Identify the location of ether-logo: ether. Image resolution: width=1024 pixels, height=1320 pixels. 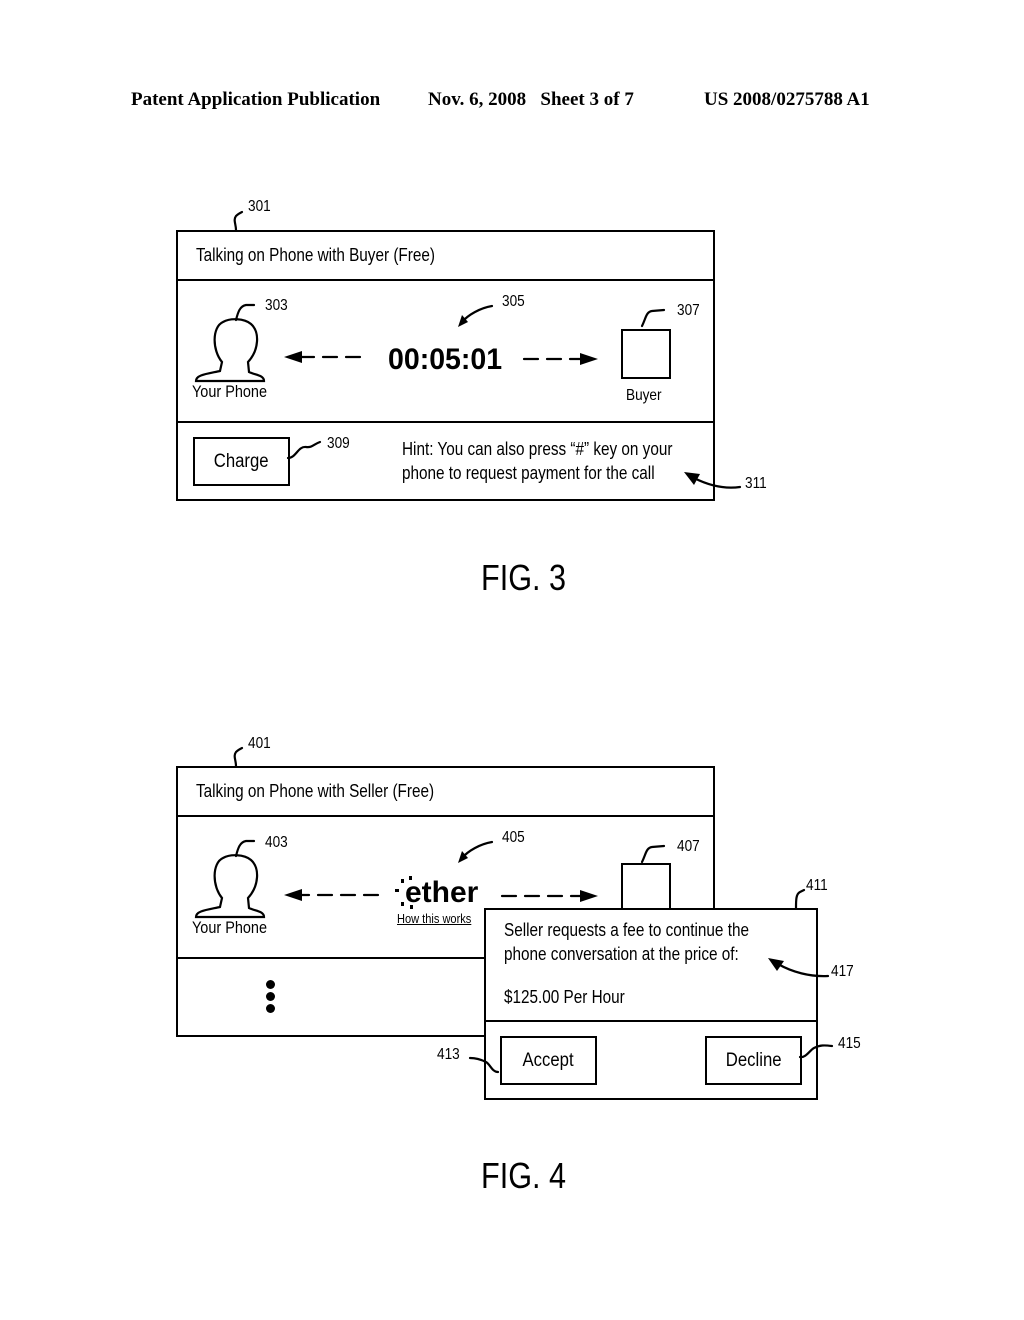
(442, 892).